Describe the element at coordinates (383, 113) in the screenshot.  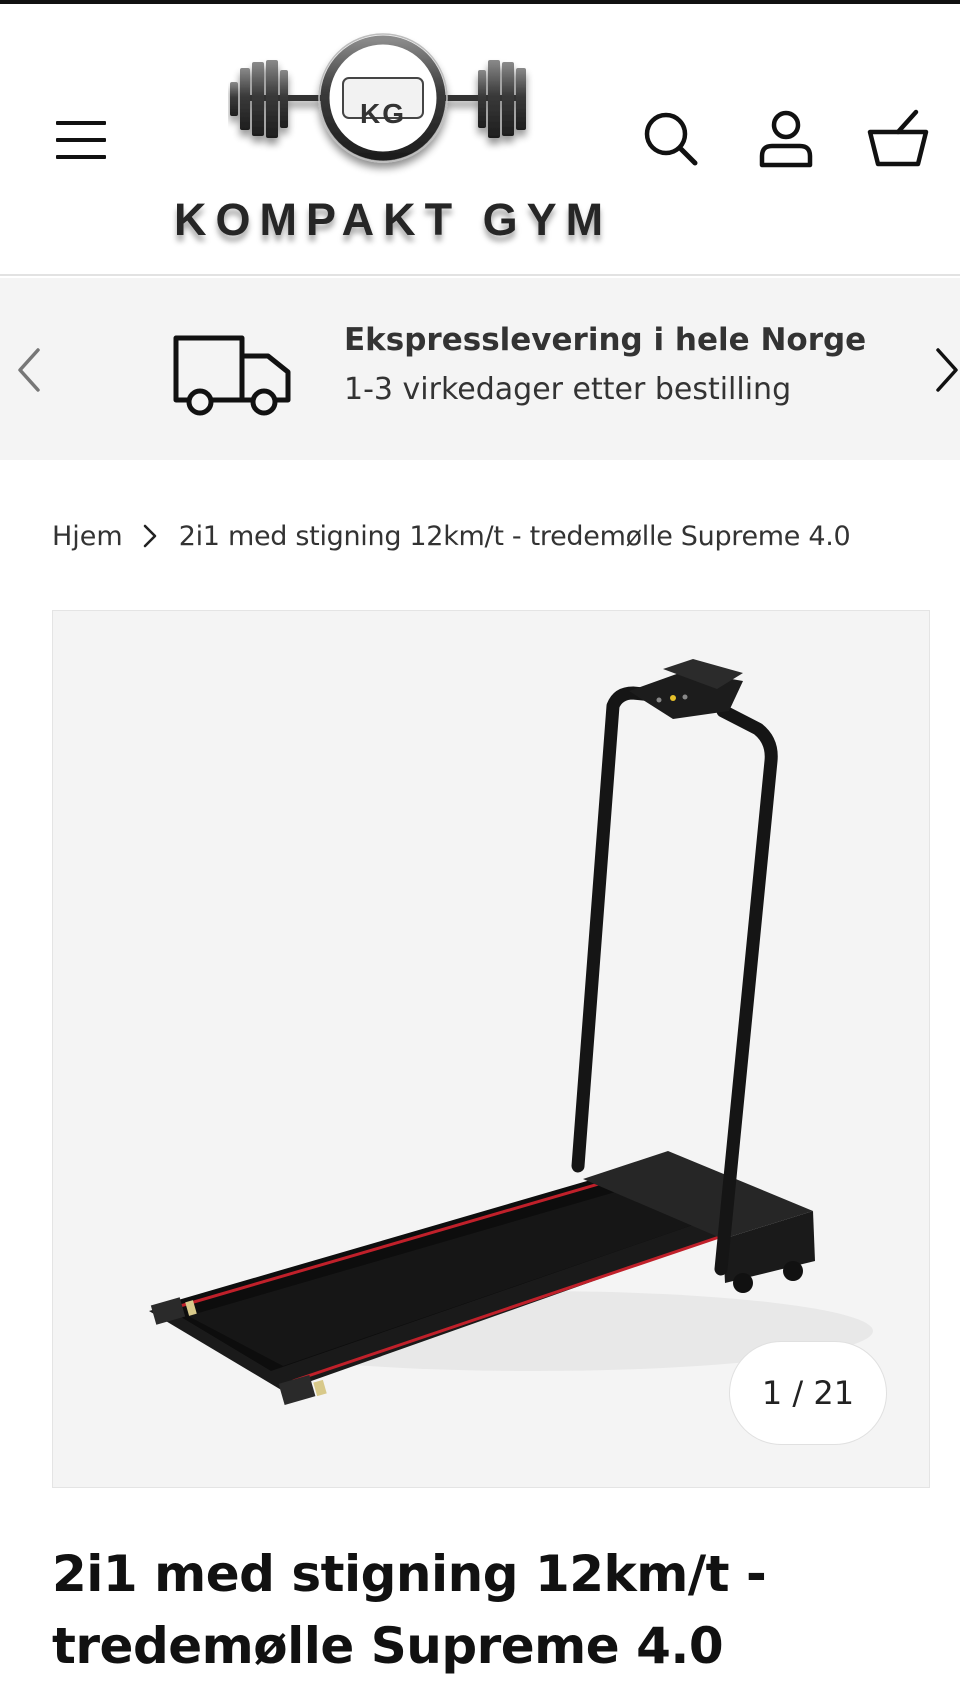
I see `logo-monogram: KG` at that location.